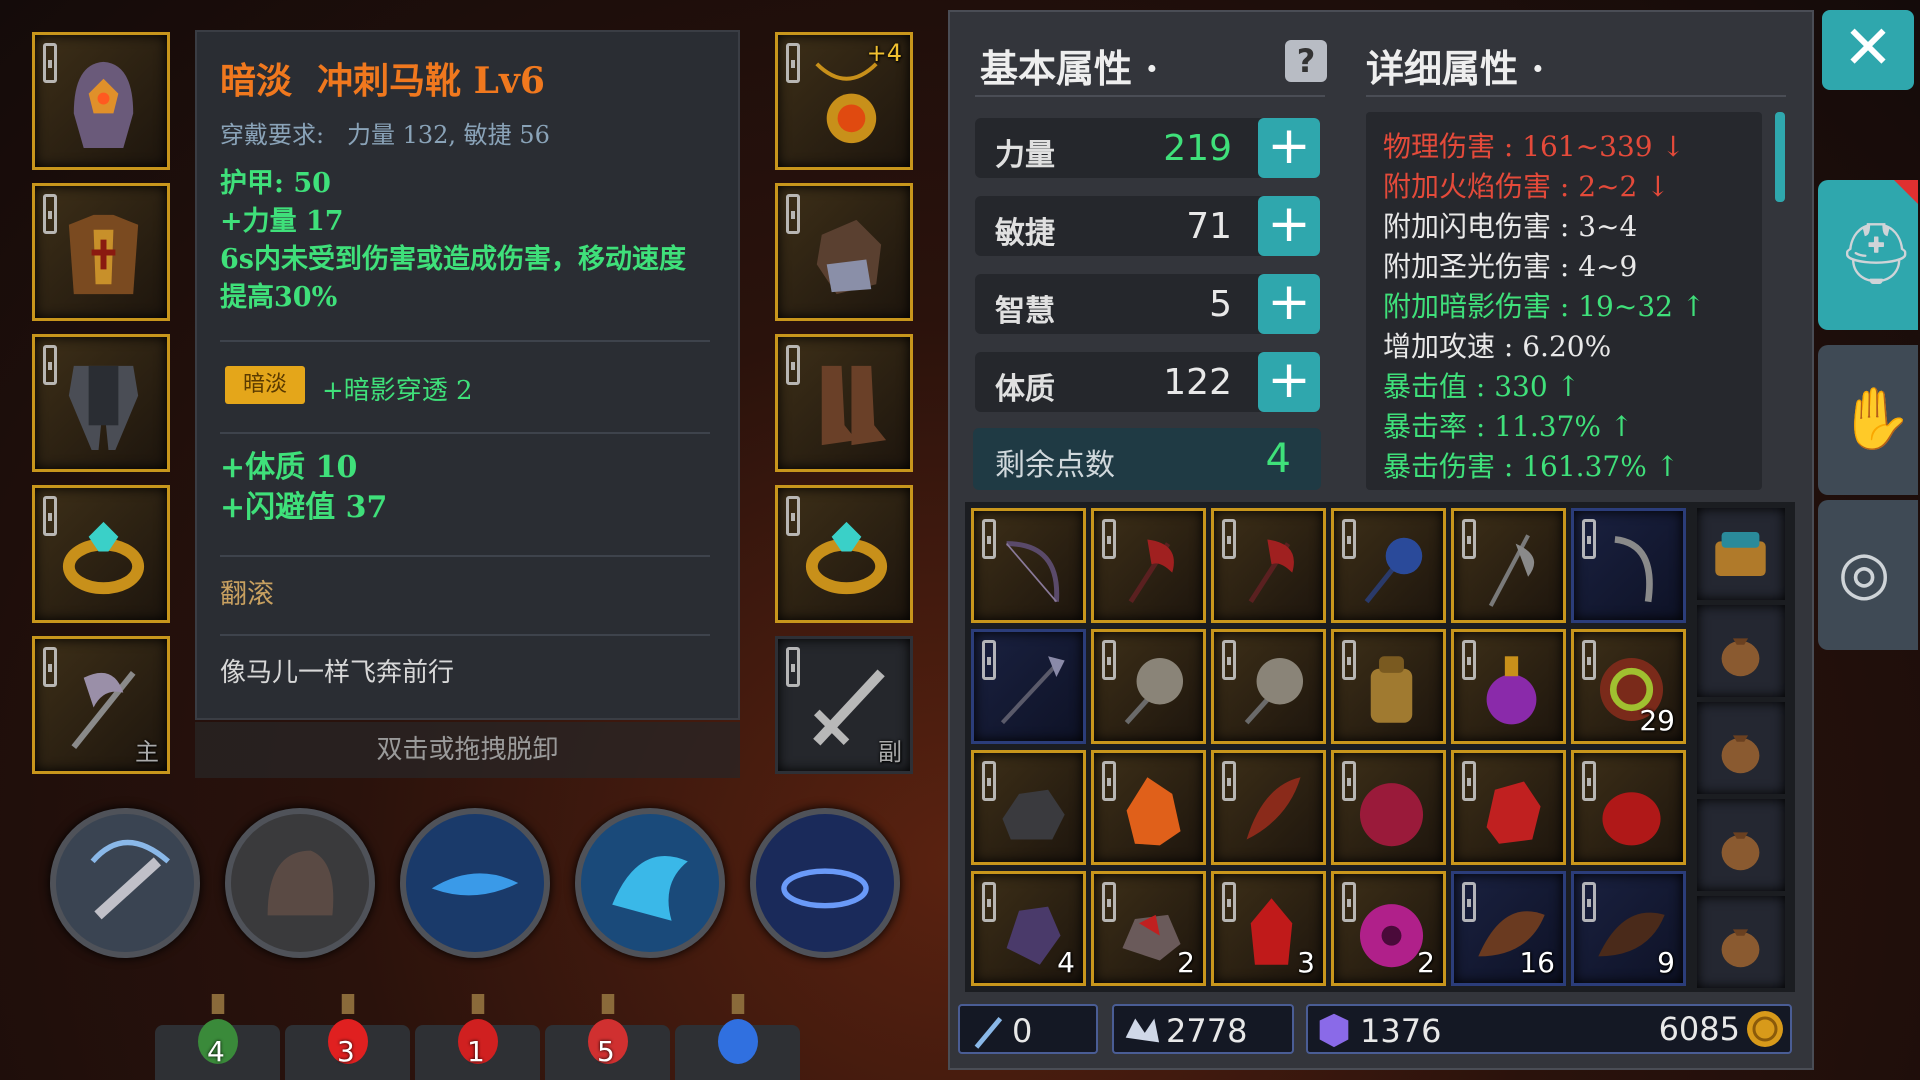  I want to click on item-count: 2, so click(1426, 962).